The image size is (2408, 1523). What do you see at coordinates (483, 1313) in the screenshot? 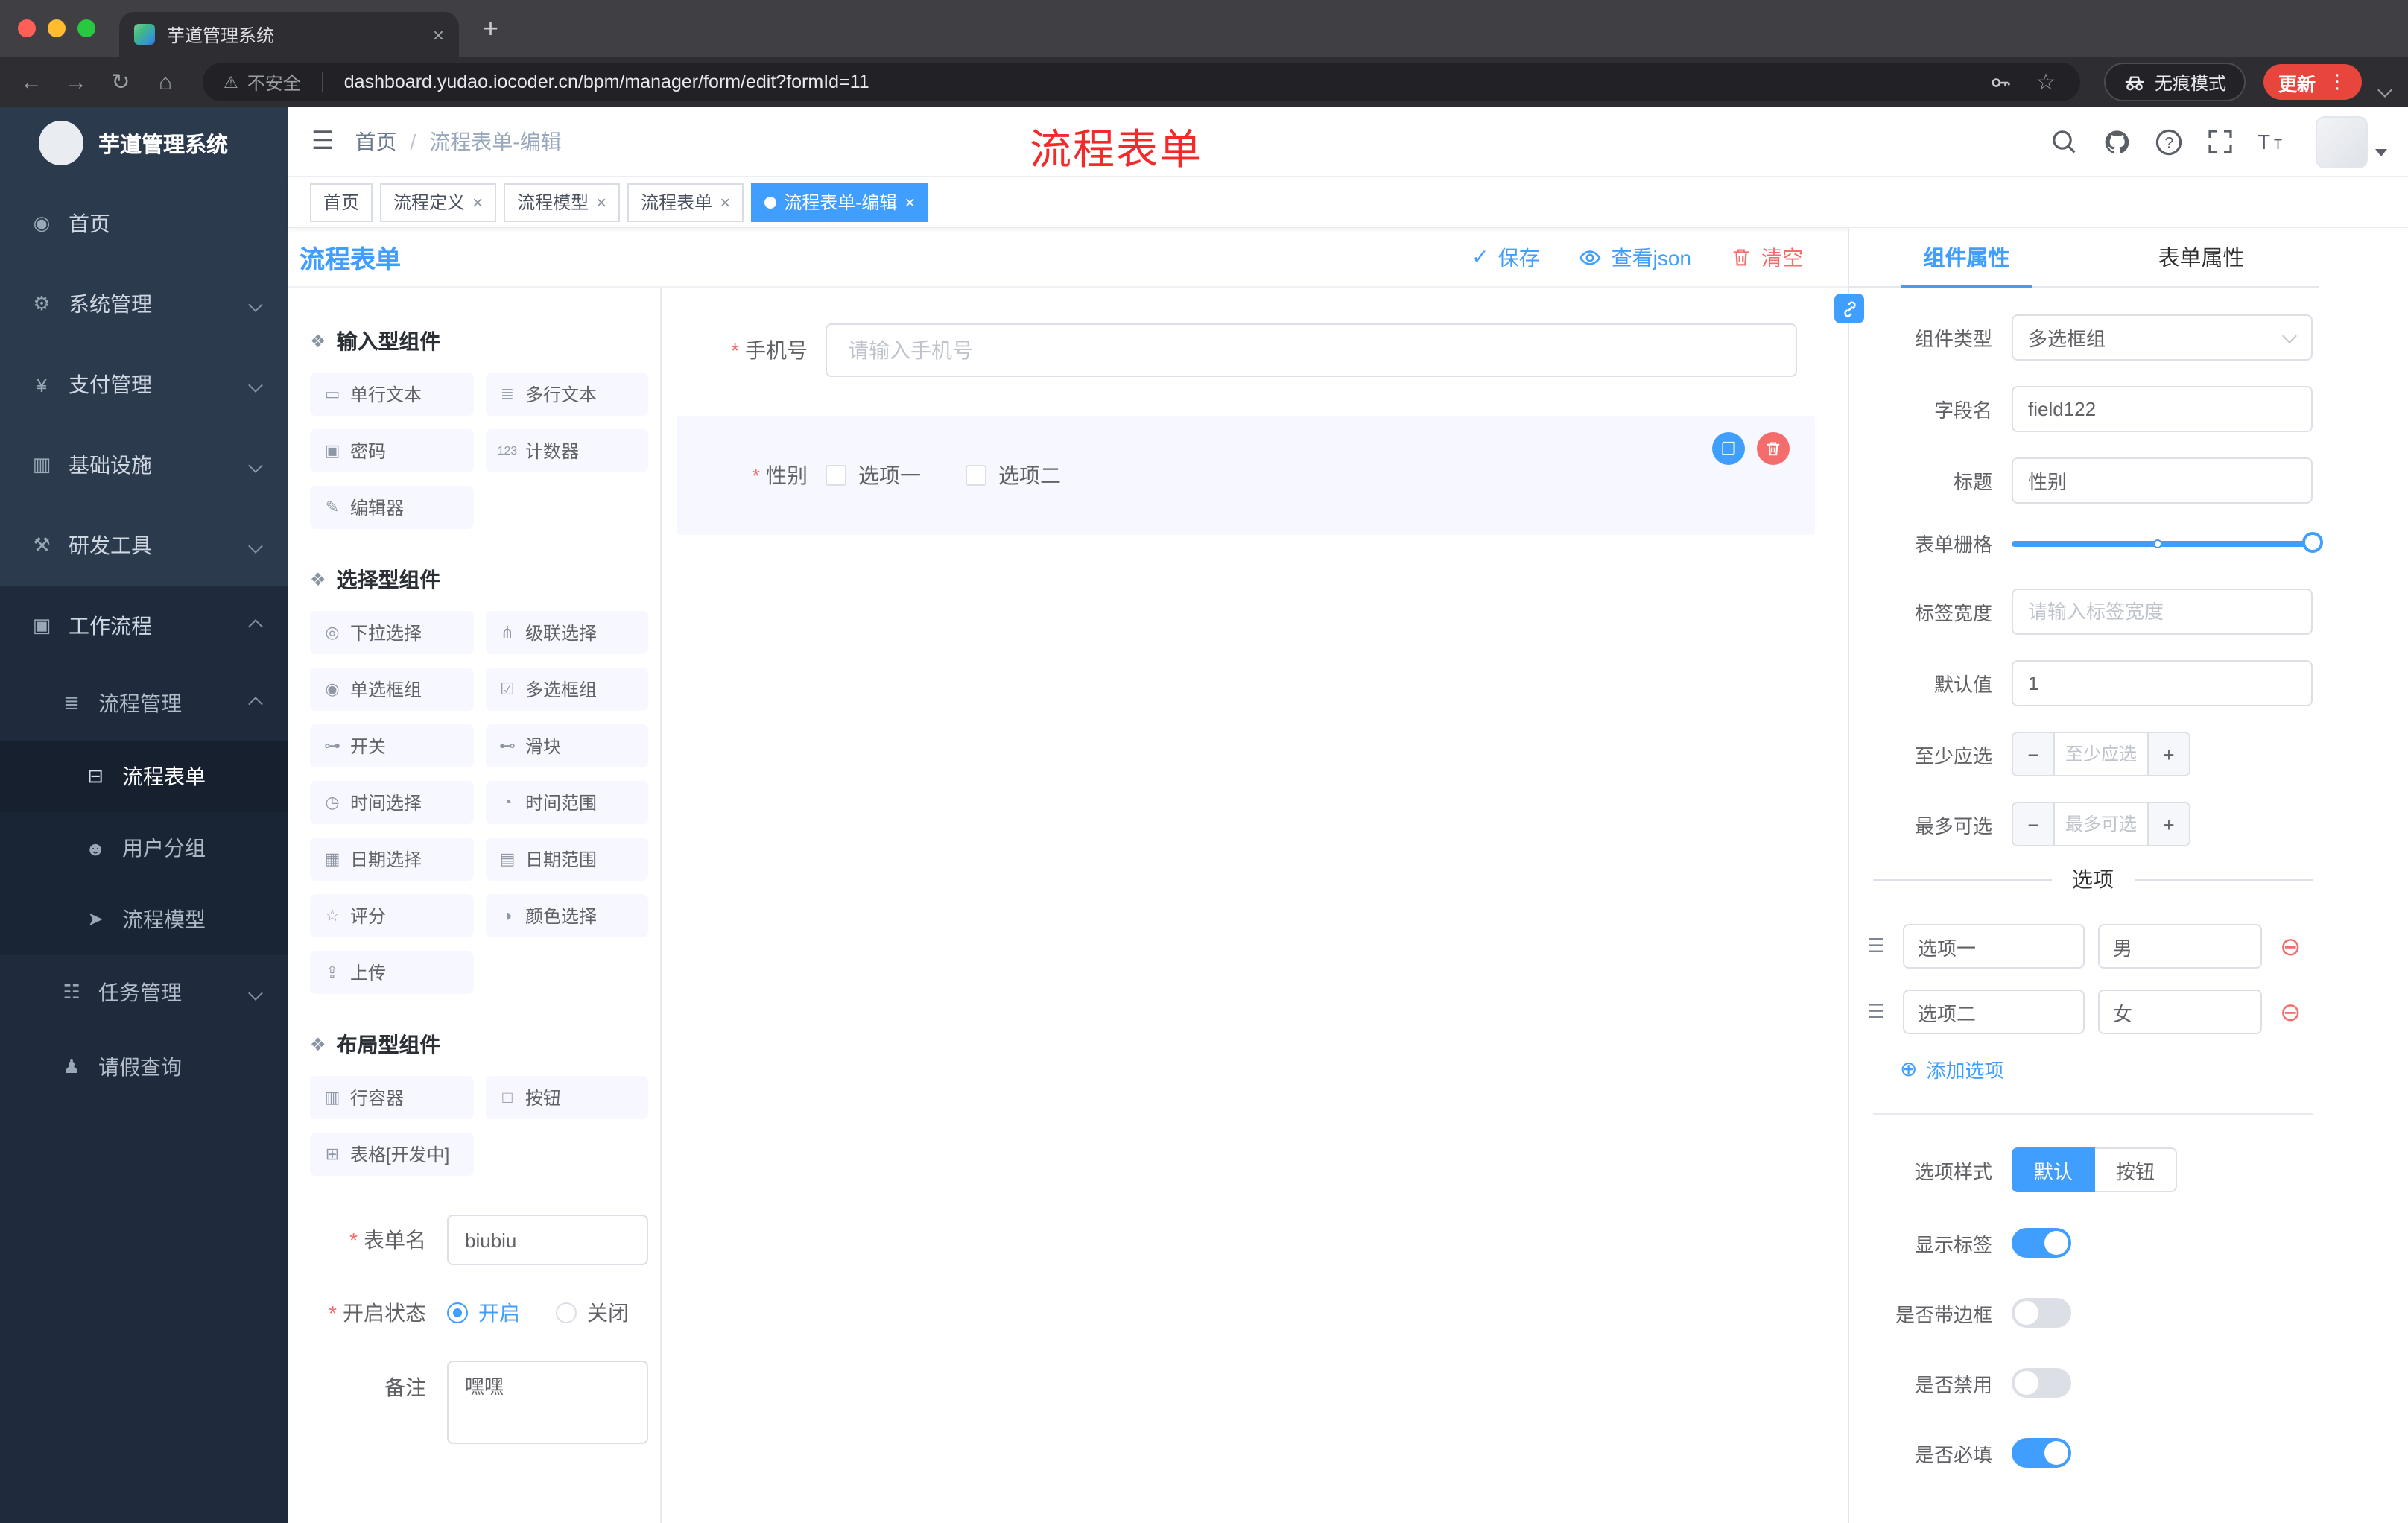
I see `status-on-radio: 开启` at bounding box center [483, 1313].